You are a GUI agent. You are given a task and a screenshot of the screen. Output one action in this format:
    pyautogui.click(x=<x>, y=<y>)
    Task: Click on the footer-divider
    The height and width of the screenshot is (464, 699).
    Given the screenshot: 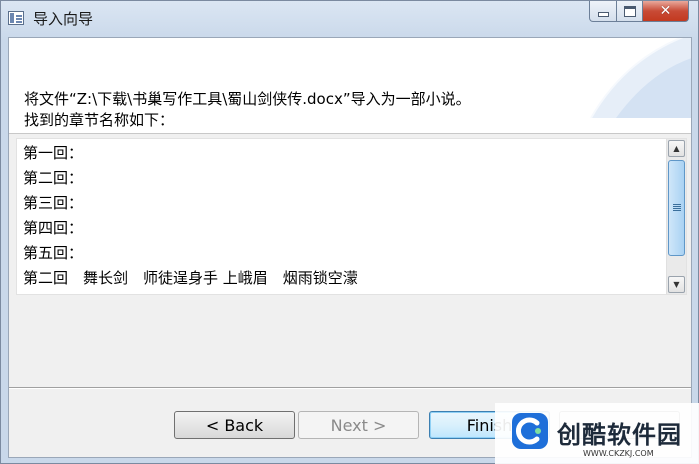 What is the action you would take?
    pyautogui.click(x=350, y=388)
    